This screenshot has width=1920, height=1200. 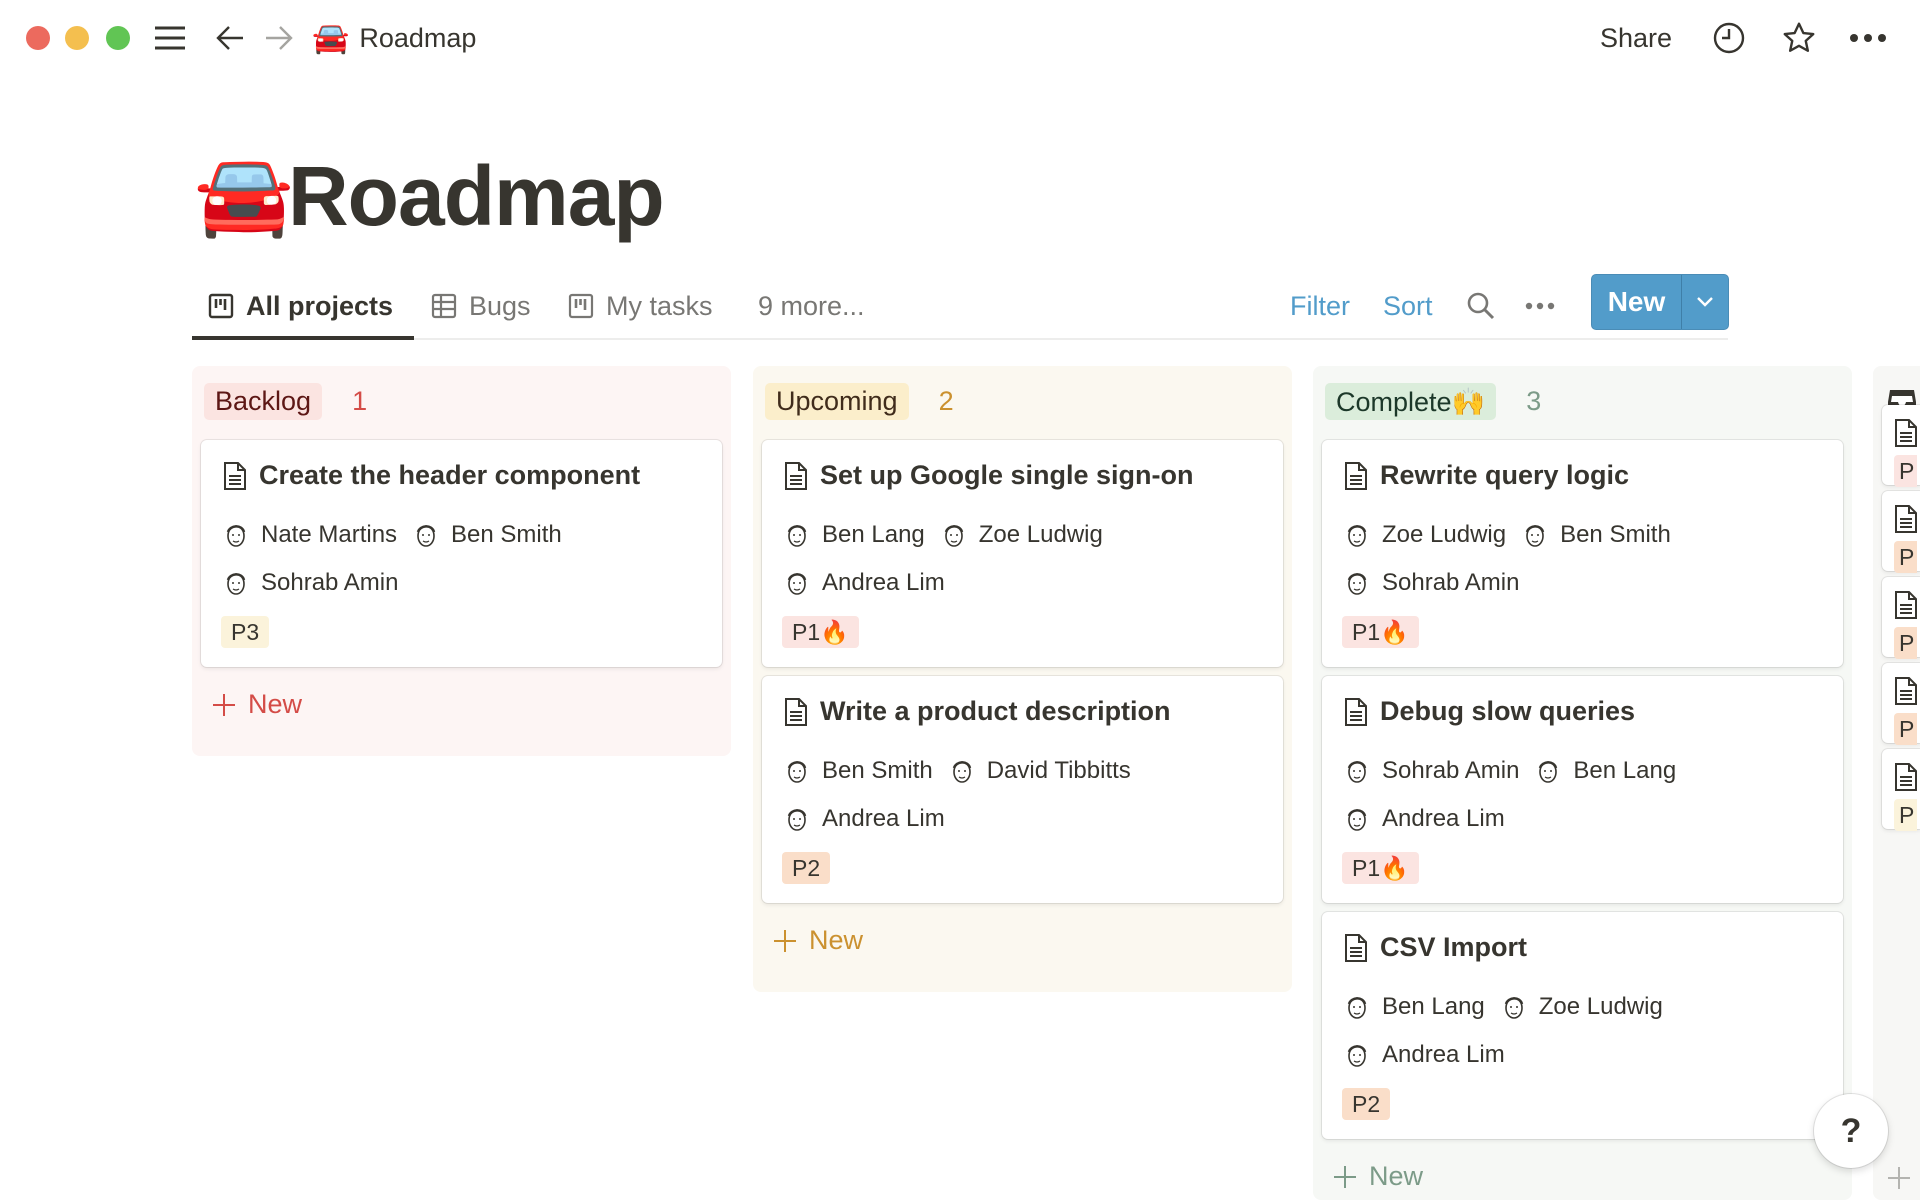 What do you see at coordinates (1451, 582) in the screenshot?
I see `person-name: Sohrab Amin` at bounding box center [1451, 582].